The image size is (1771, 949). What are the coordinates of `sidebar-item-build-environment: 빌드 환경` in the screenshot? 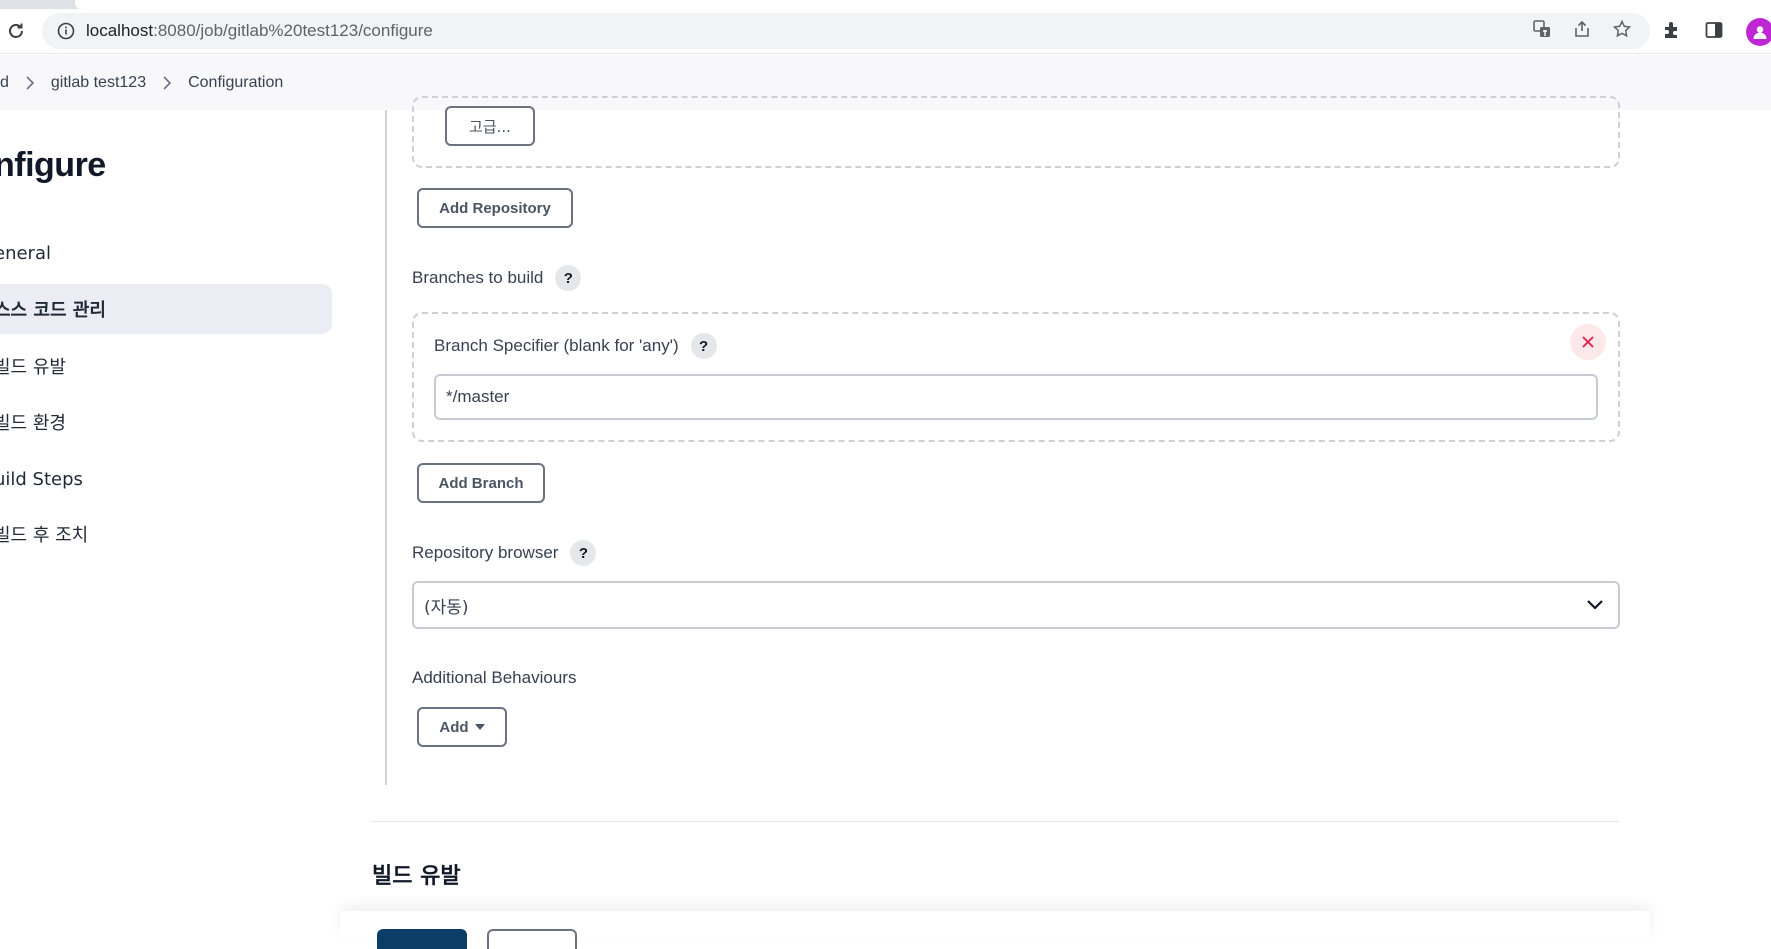 It's located at (166, 422).